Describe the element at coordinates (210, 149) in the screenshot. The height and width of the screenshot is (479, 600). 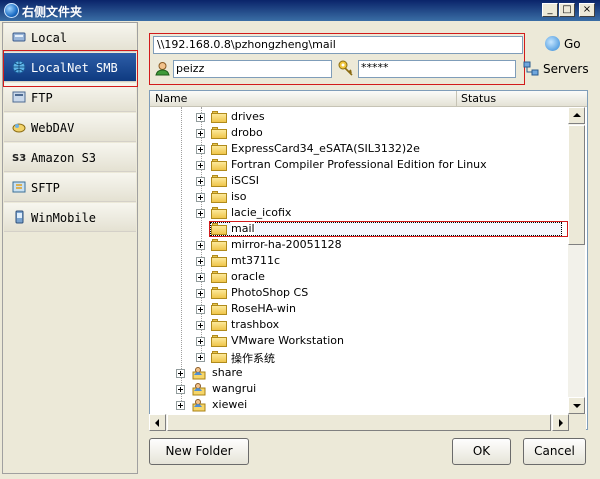
I see `folder-row: ExpressCard34_eSATA(SIL3132)2e` at that location.